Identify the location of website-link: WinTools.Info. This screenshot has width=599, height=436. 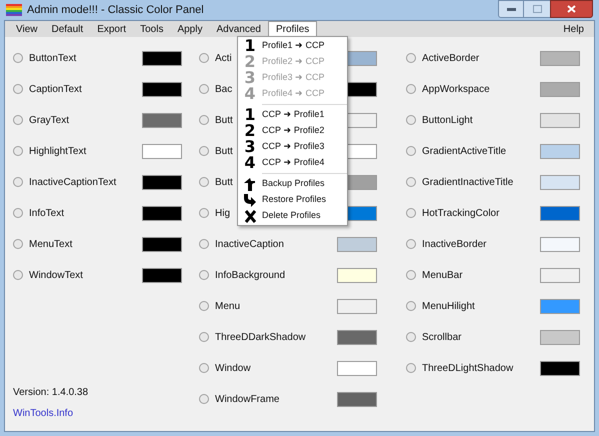
(106, 413).